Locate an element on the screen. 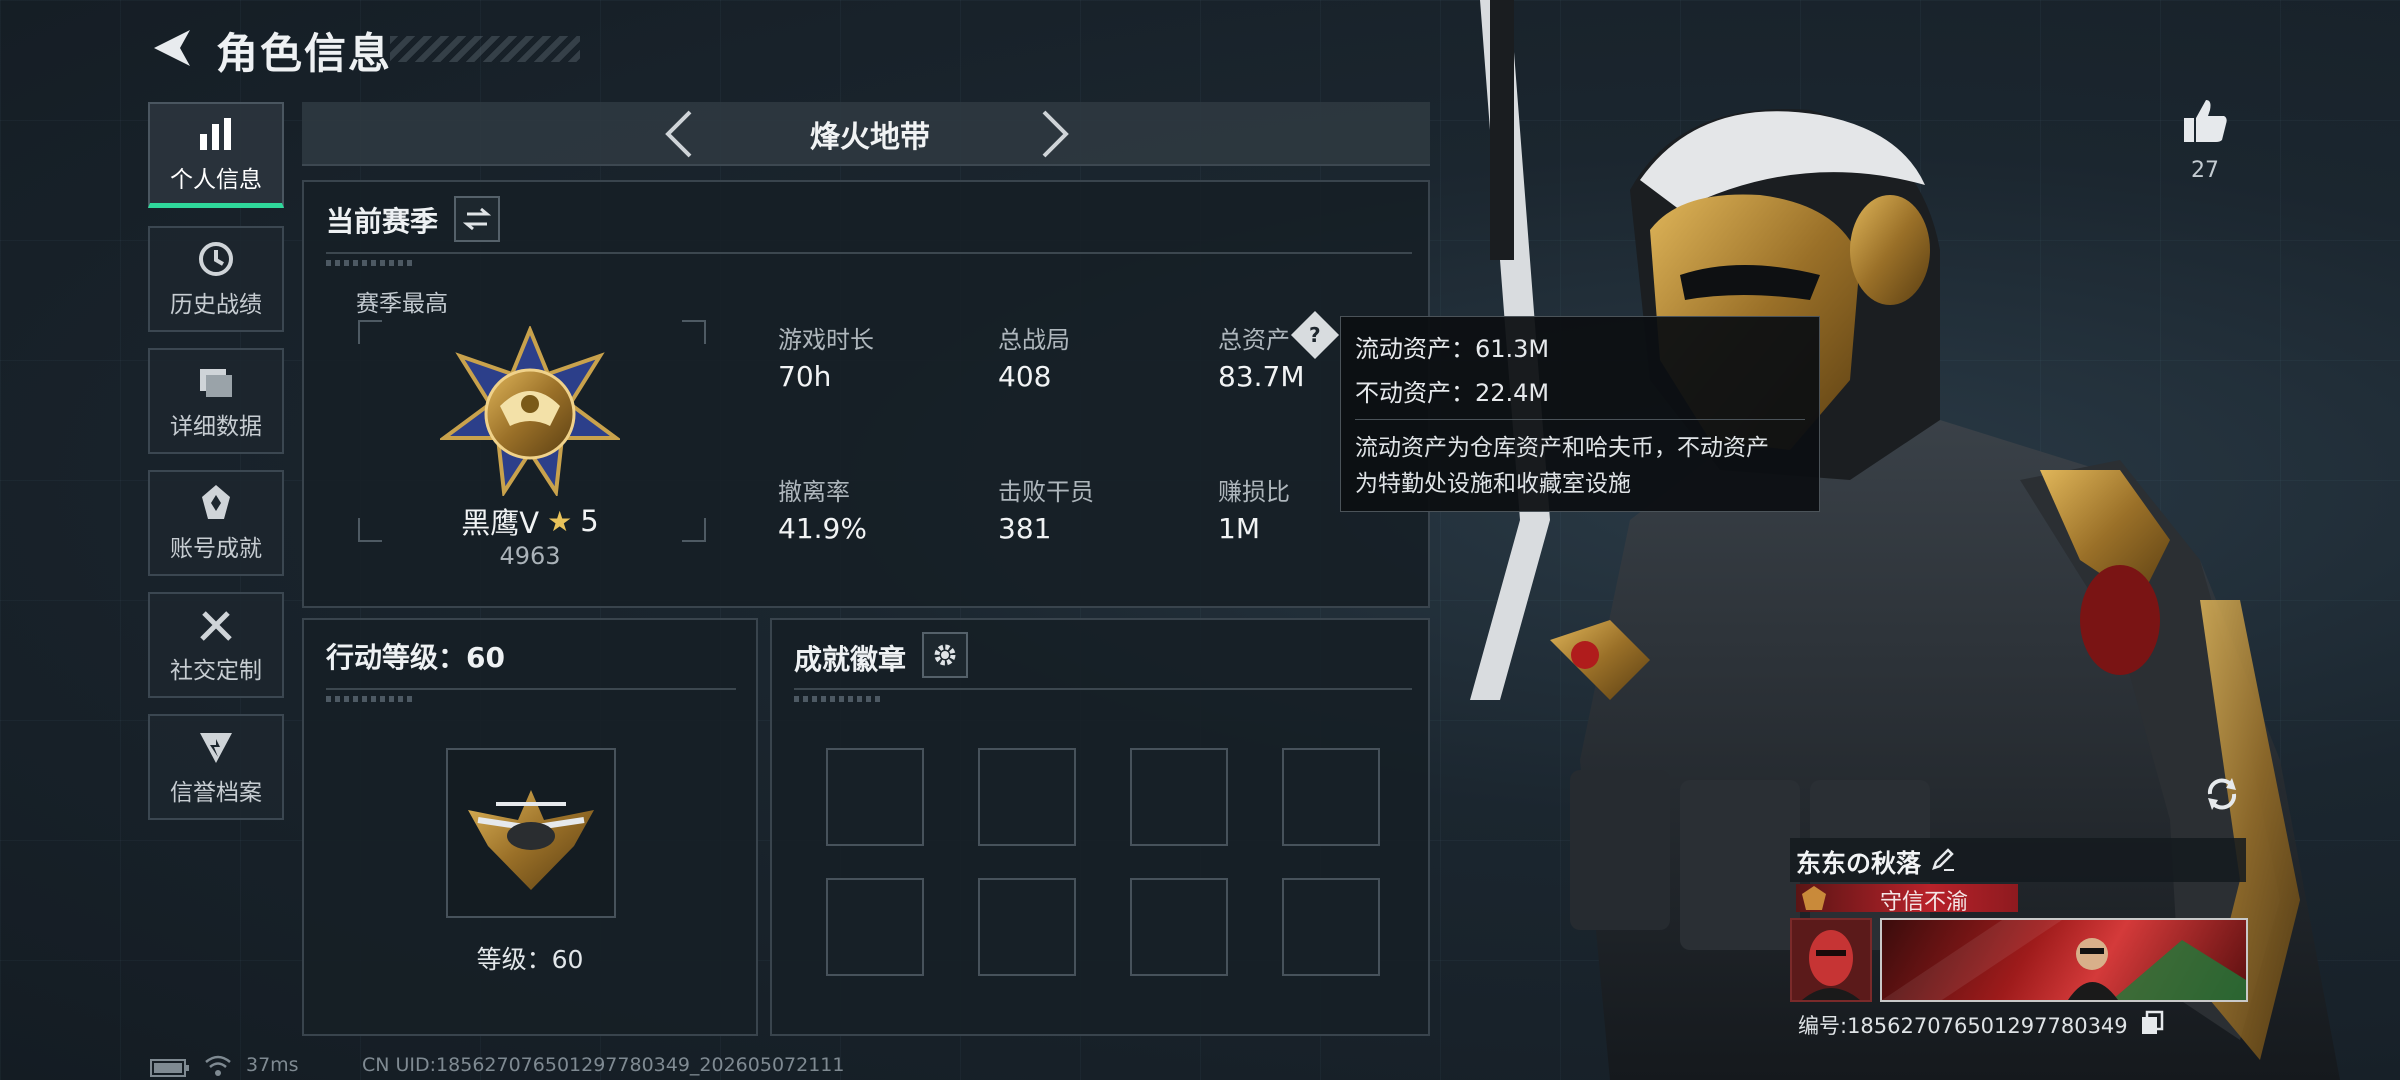 Image resolution: width=2400 pixels, height=1080 pixels. level-emblem-frame is located at coordinates (531, 833).